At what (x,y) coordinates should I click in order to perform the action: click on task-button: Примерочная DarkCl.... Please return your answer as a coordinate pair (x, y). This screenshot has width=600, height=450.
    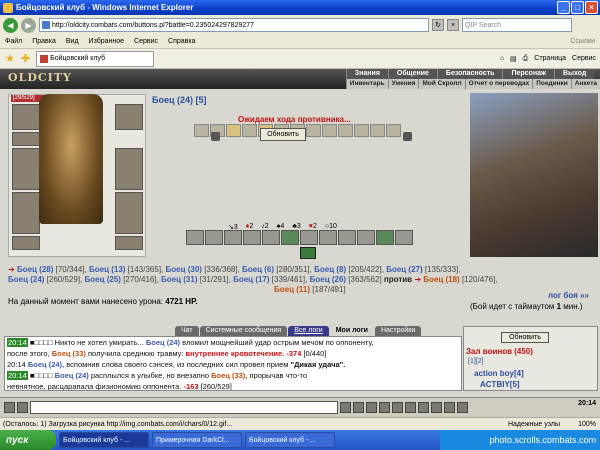
    Looking at the image, I should click on (197, 440).